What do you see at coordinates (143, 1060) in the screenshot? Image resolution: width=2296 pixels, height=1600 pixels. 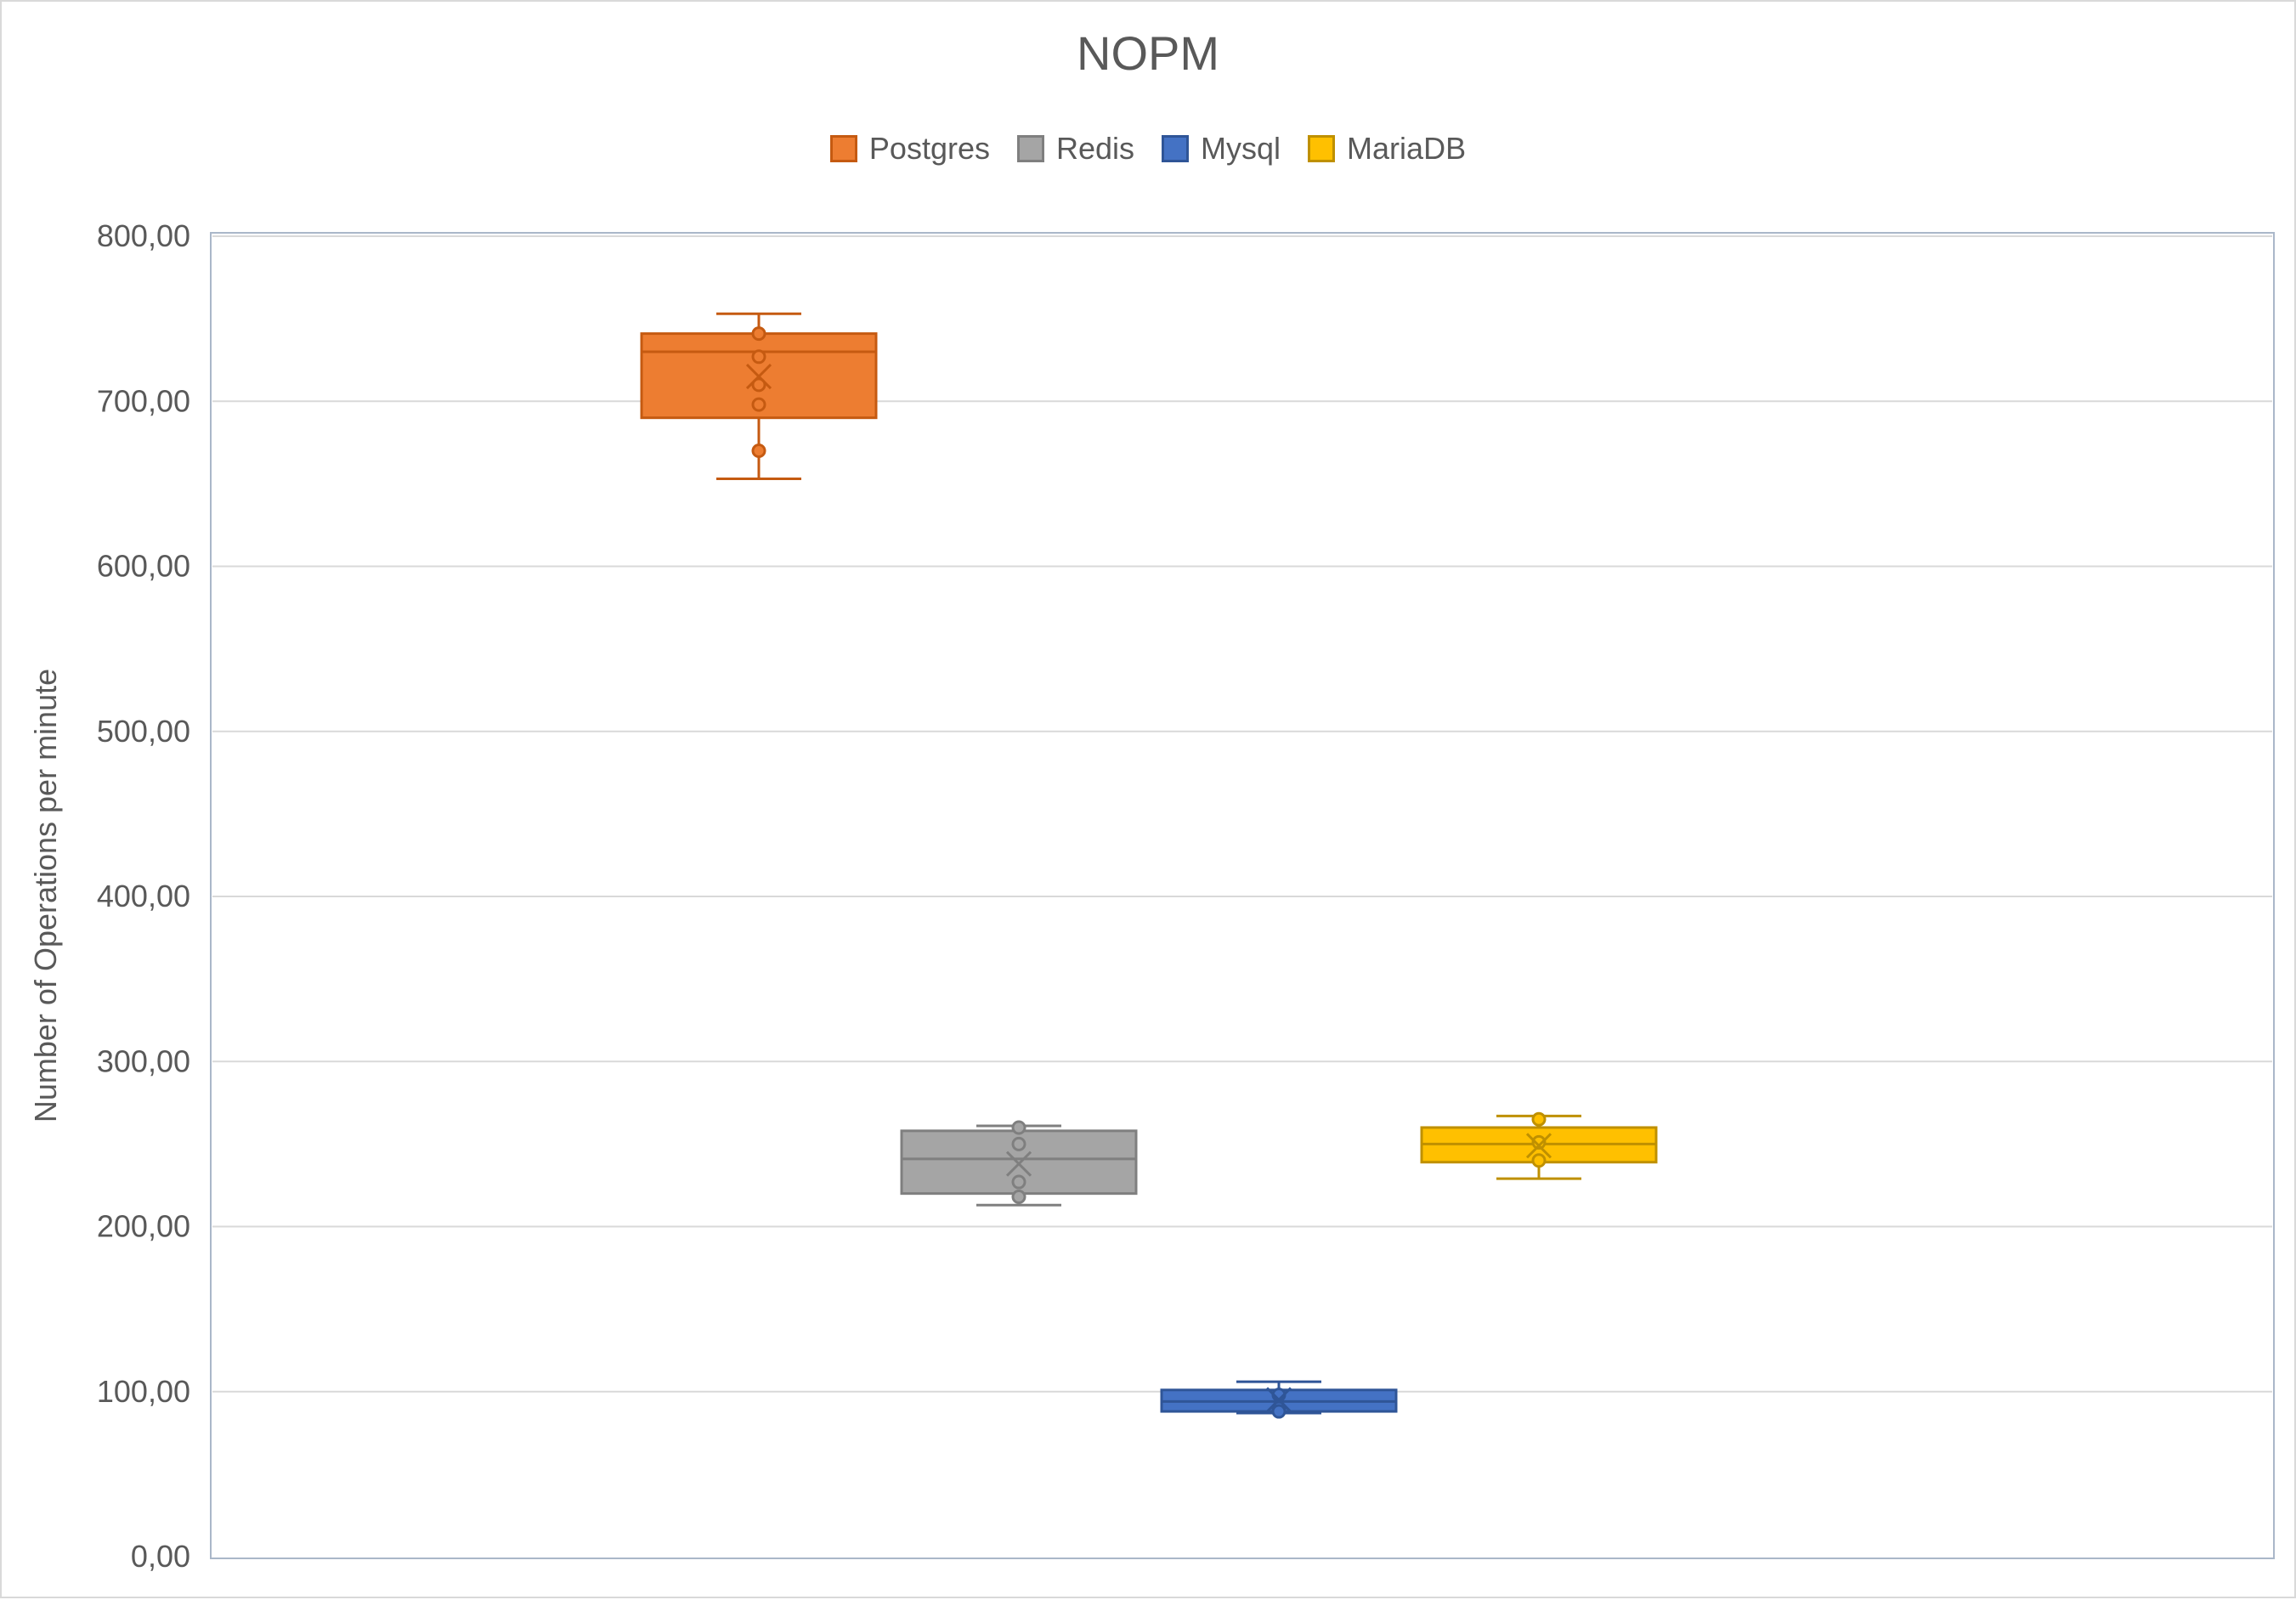 I see `y-tick-label: 300,00` at bounding box center [143, 1060].